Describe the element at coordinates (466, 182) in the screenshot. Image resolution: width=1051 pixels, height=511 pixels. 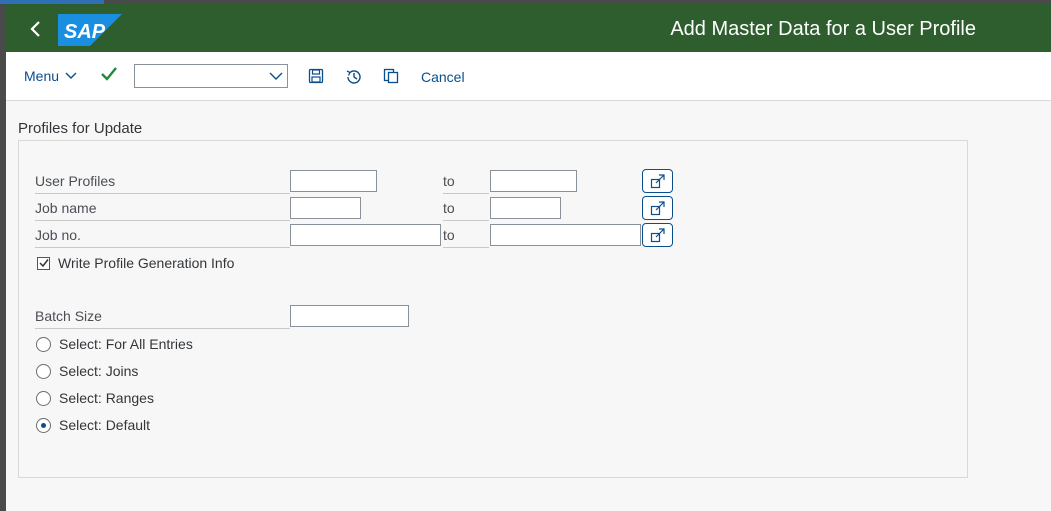
I see `user-profiles-to-label: to` at that location.